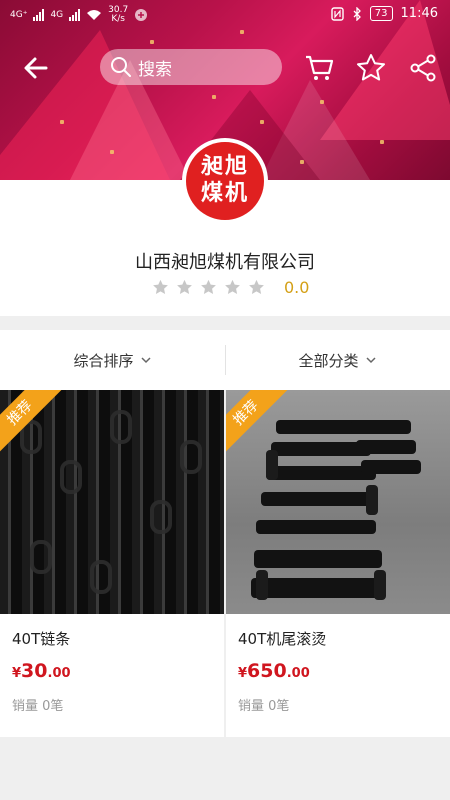  I want to click on sort-dropdown: 综合排序, so click(112, 360).